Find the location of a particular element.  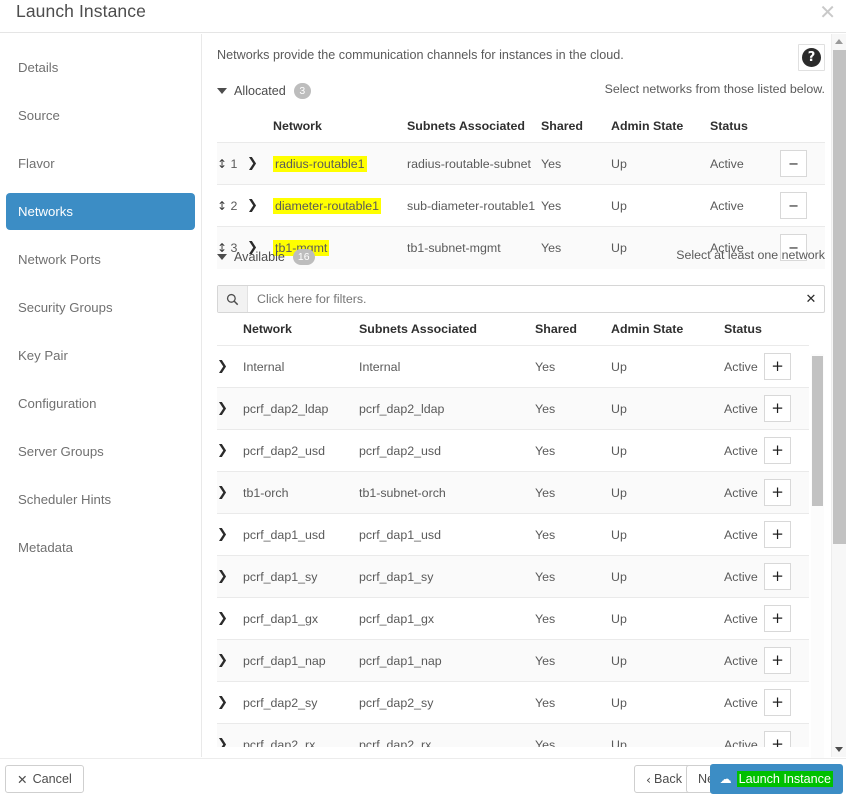

cancel-button: ✕ Cancel is located at coordinates (44, 779).